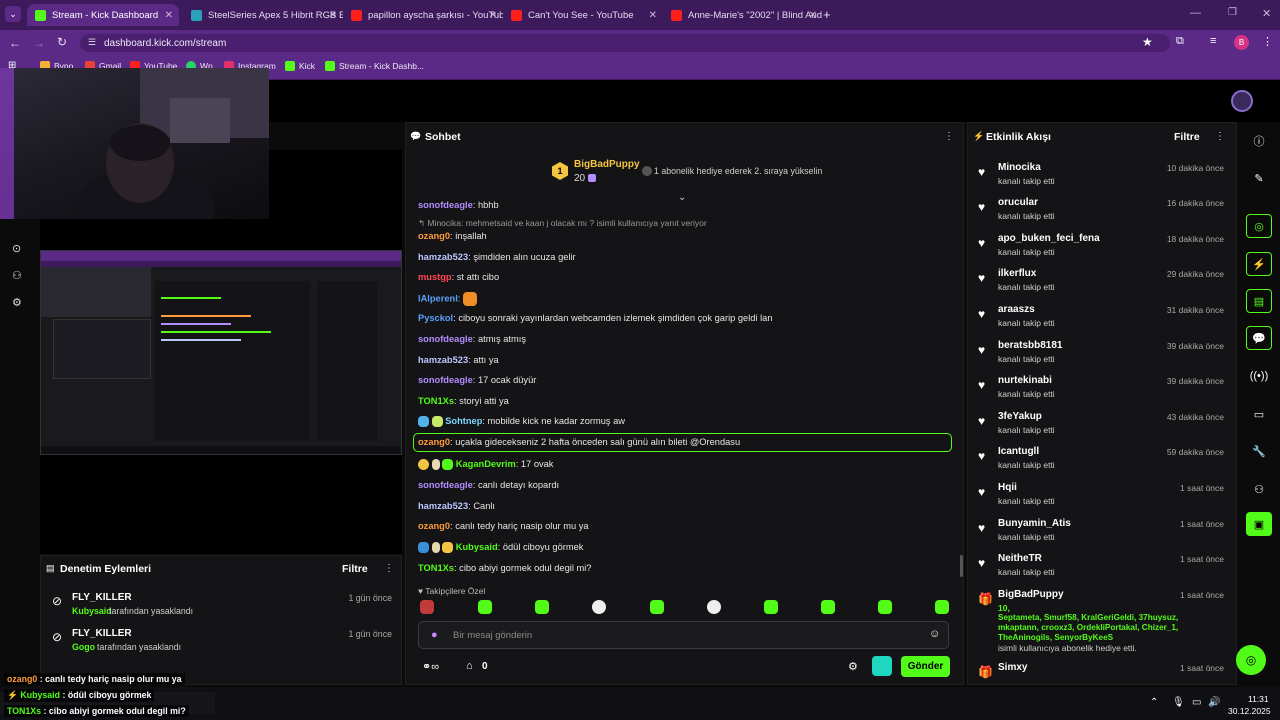  What do you see at coordinates (458, 360) in the screenshot?
I see `chat-message: hamzab523: attı ya` at bounding box center [458, 360].